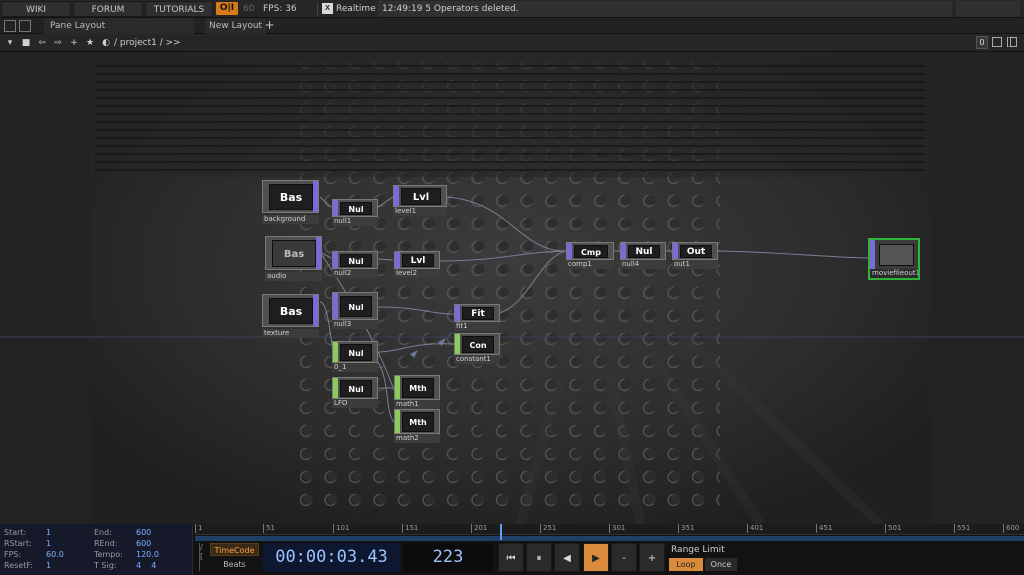 This screenshot has height=575, width=1024. I want to click on beats-mode-button: Beats, so click(234, 564).